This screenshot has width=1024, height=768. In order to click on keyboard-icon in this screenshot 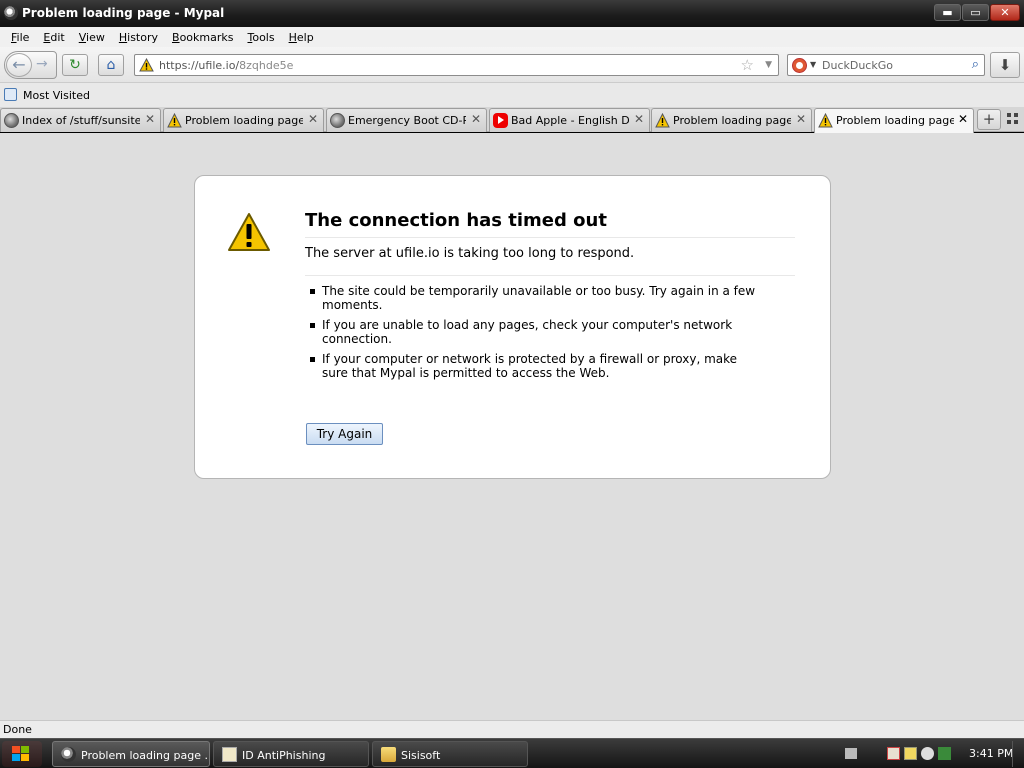, I will do `click(851, 753)`.